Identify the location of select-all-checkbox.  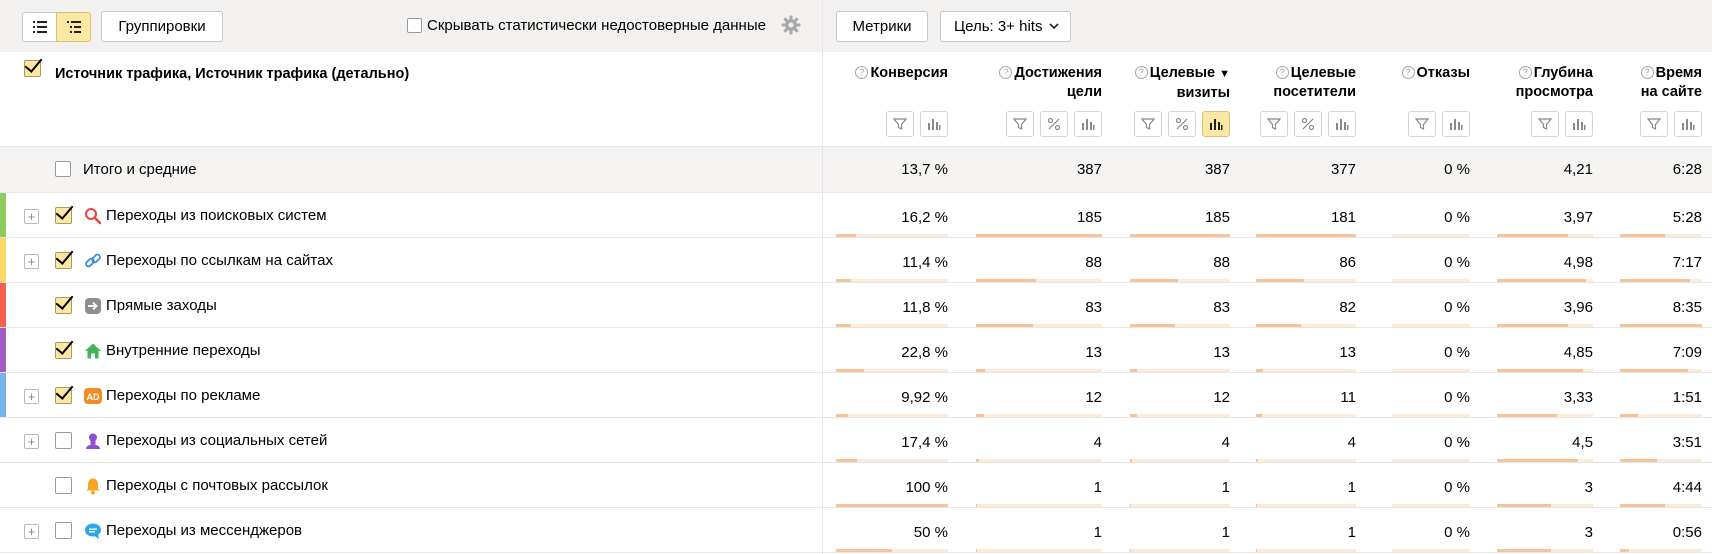
(32, 68).